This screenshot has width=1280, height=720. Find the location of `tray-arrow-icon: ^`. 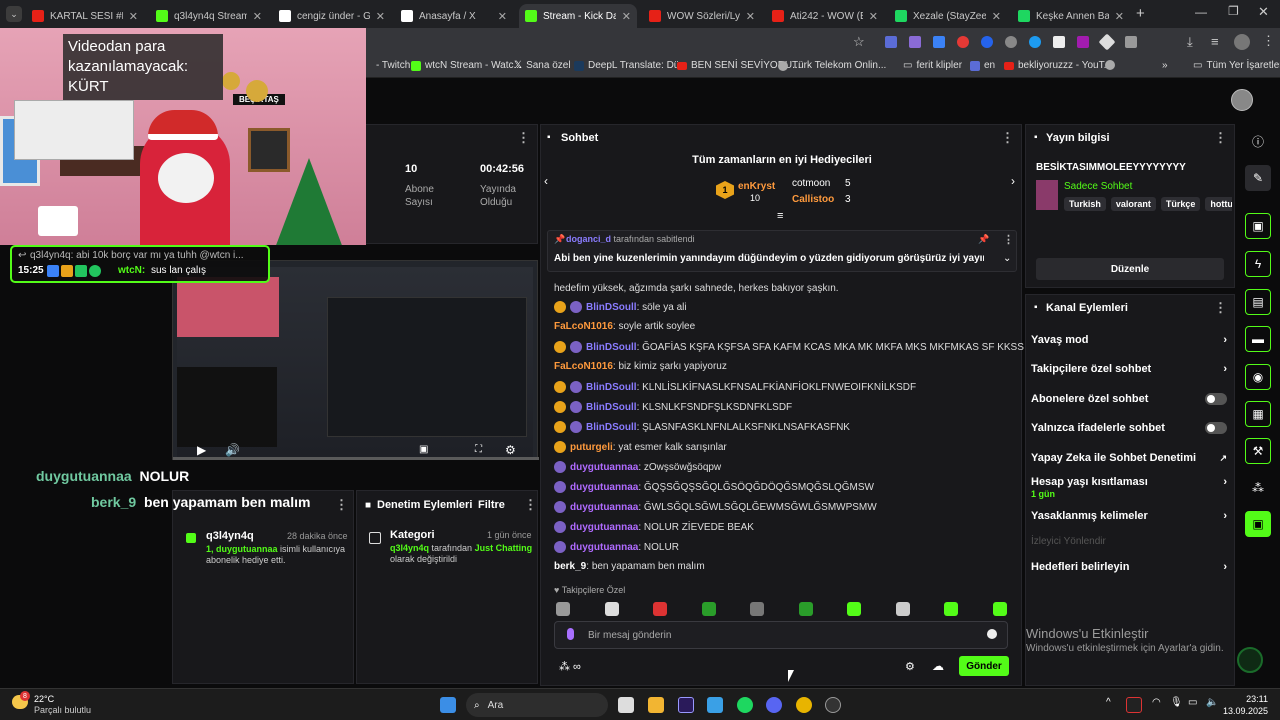

tray-arrow-icon: ^ is located at coordinates (1108, 702).